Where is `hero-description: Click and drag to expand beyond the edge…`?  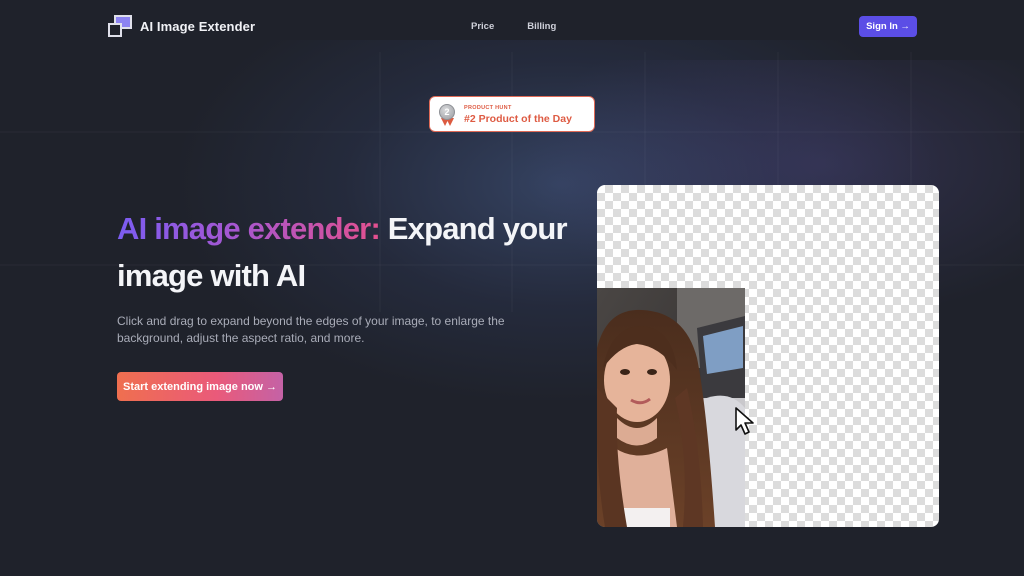
hero-description: Click and drag to expand beyond the edge… is located at coordinates (311, 329).